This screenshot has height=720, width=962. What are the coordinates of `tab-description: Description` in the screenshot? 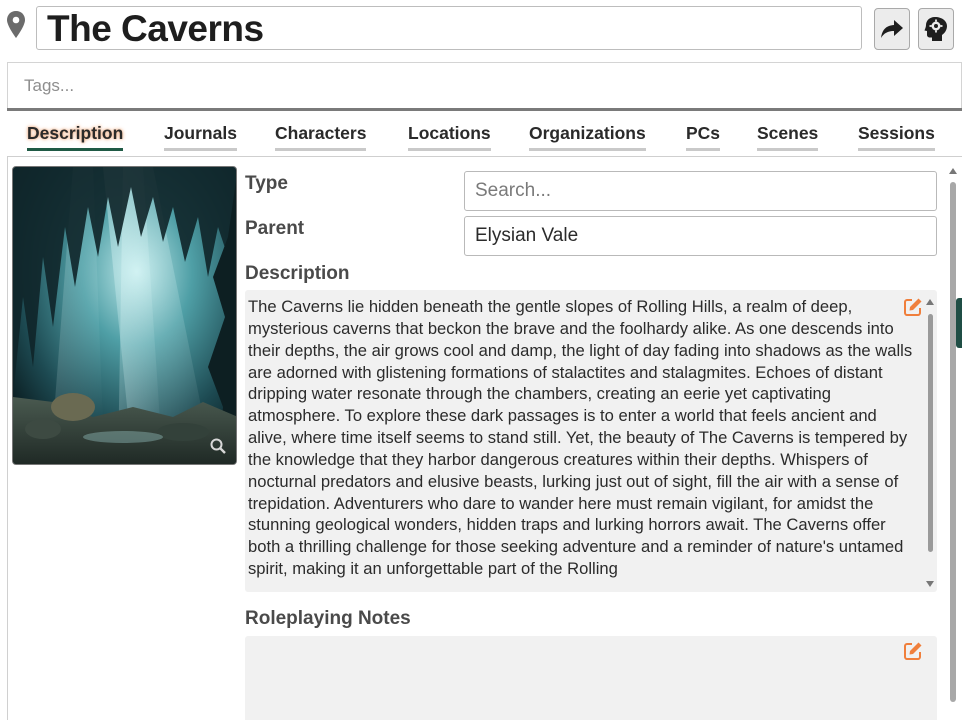 It's located at (75, 137).